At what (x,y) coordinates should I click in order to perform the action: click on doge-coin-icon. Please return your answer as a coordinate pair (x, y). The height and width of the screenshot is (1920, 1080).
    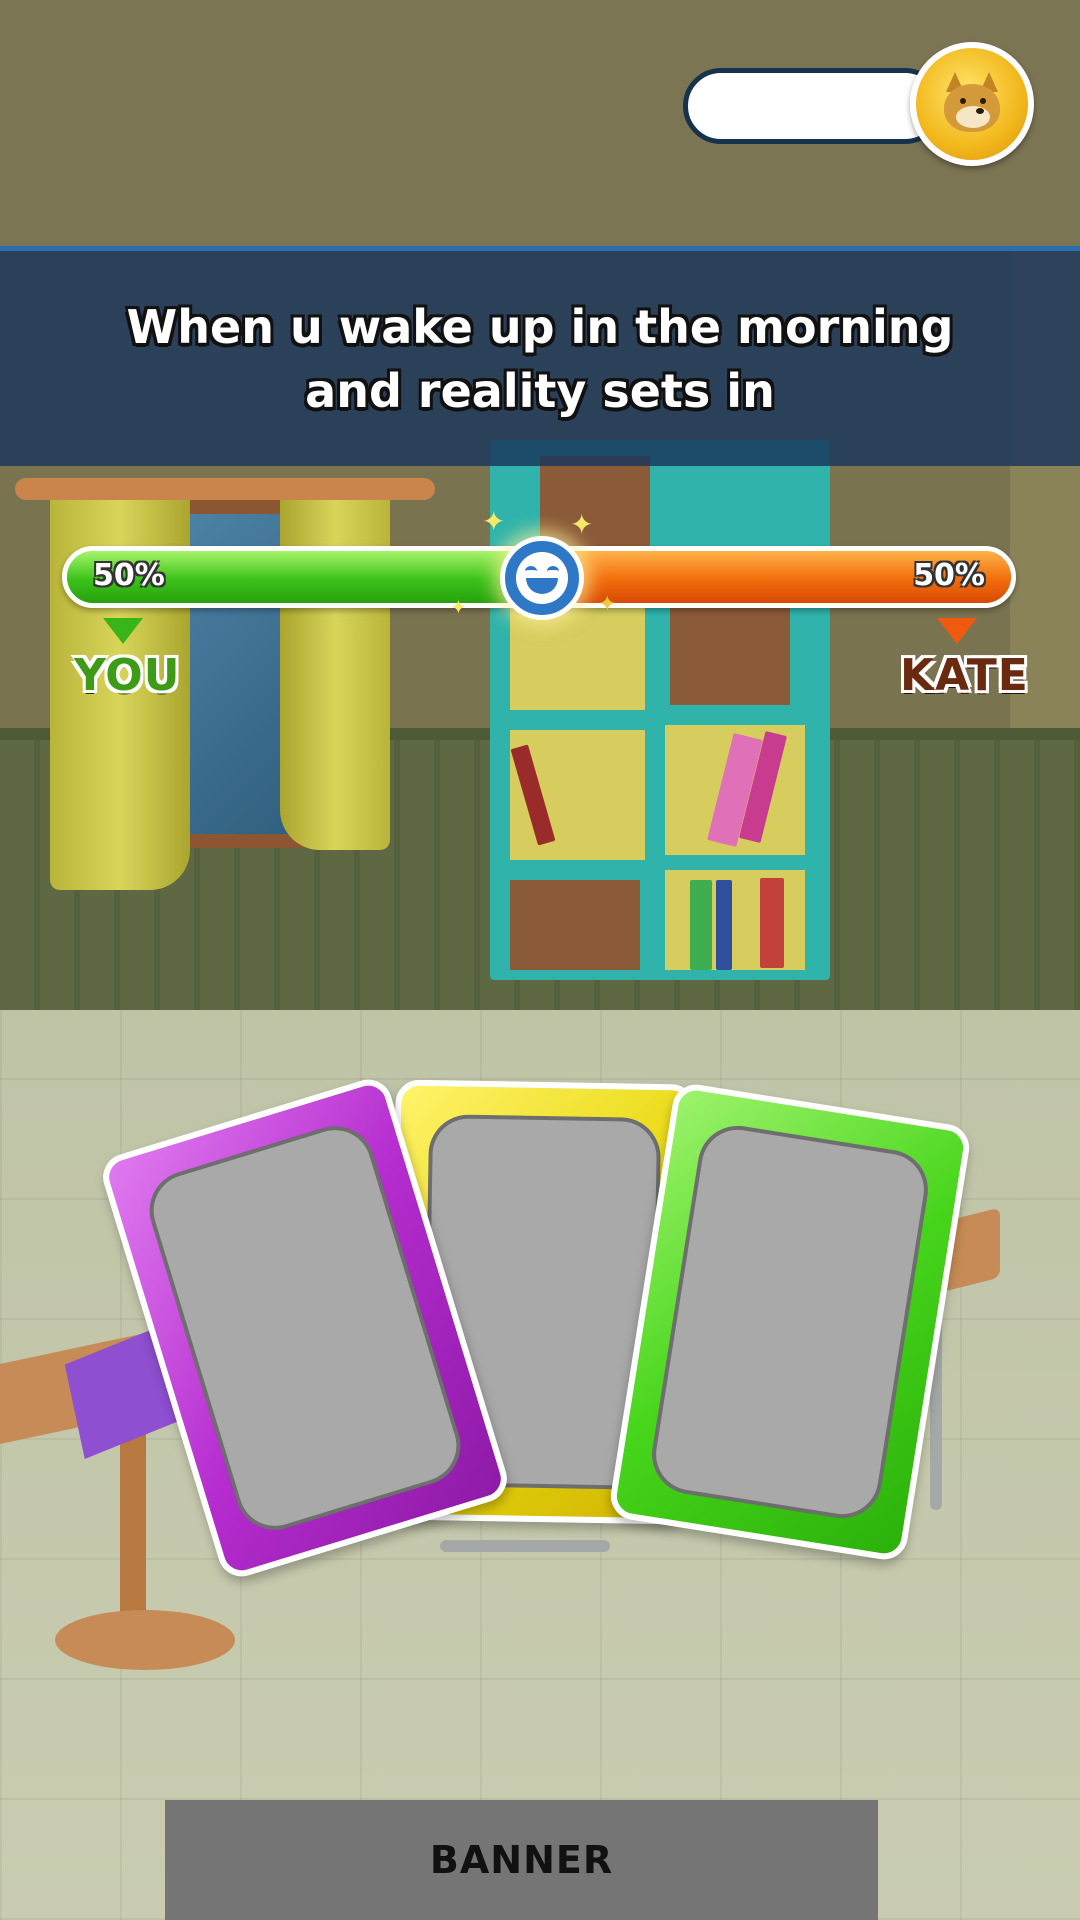
    Looking at the image, I should click on (972, 104).